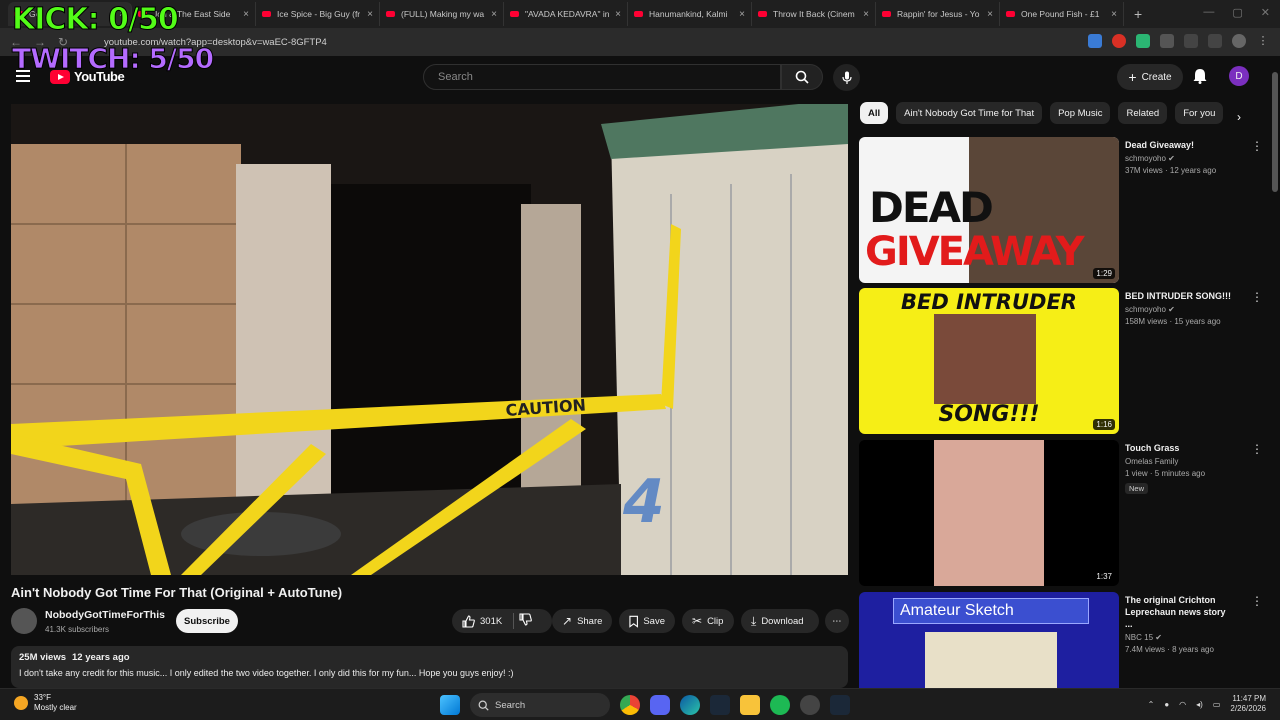  What do you see at coordinates (1182, 704) in the screenshot?
I see `wifi-icon: ◠` at bounding box center [1182, 704].